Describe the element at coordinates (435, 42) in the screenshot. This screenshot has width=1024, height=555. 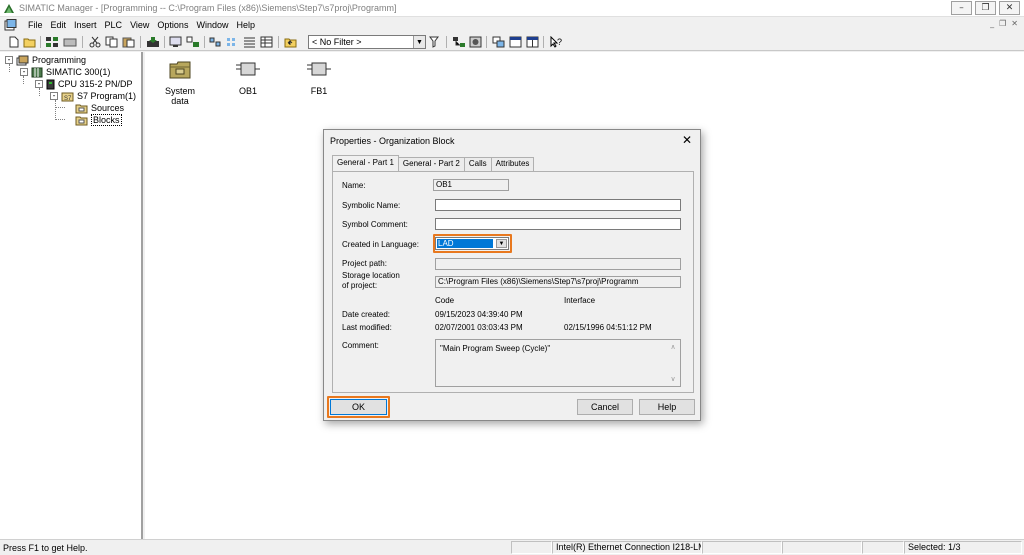
I see `filter-settings-icon` at that location.